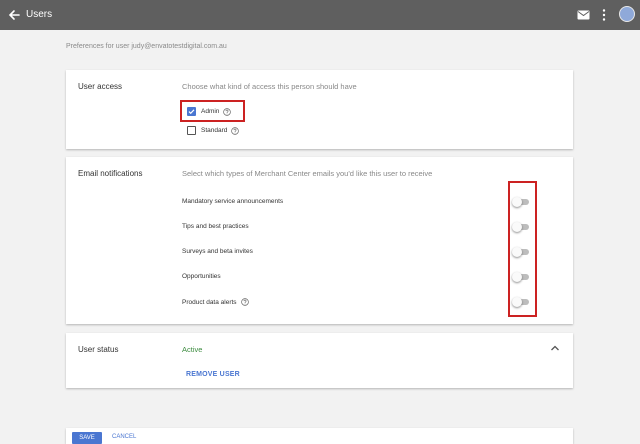  Describe the element at coordinates (100, 86) in the screenshot. I see `user-access-label: User access` at that location.